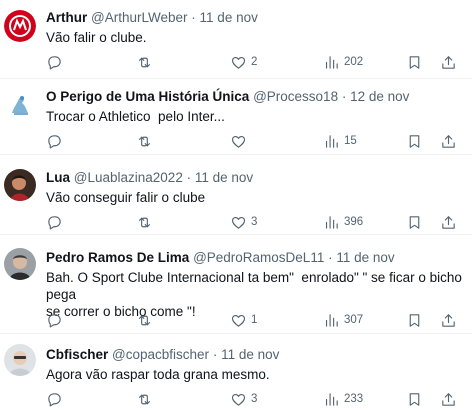  Describe the element at coordinates (147, 96) in the screenshot. I see `author-name: O Perigo de Uma História Única` at that location.